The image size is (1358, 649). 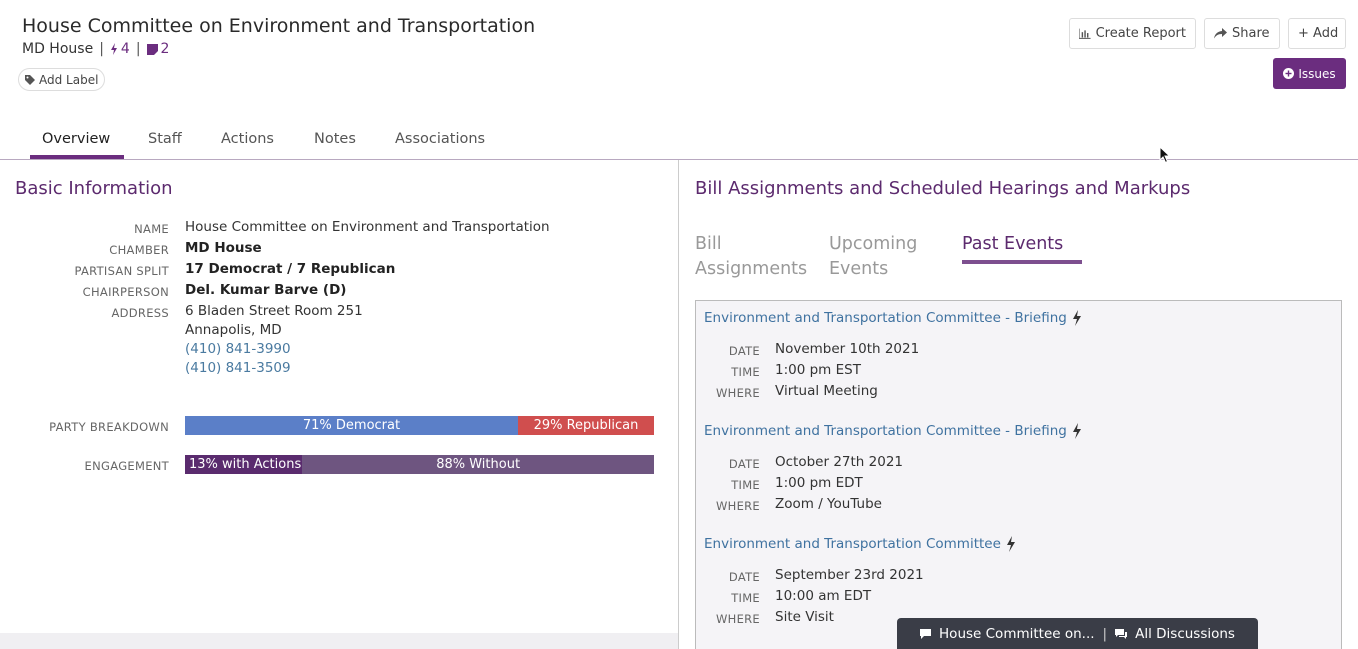 I want to click on tab-overview: Overview, so click(x=76, y=139).